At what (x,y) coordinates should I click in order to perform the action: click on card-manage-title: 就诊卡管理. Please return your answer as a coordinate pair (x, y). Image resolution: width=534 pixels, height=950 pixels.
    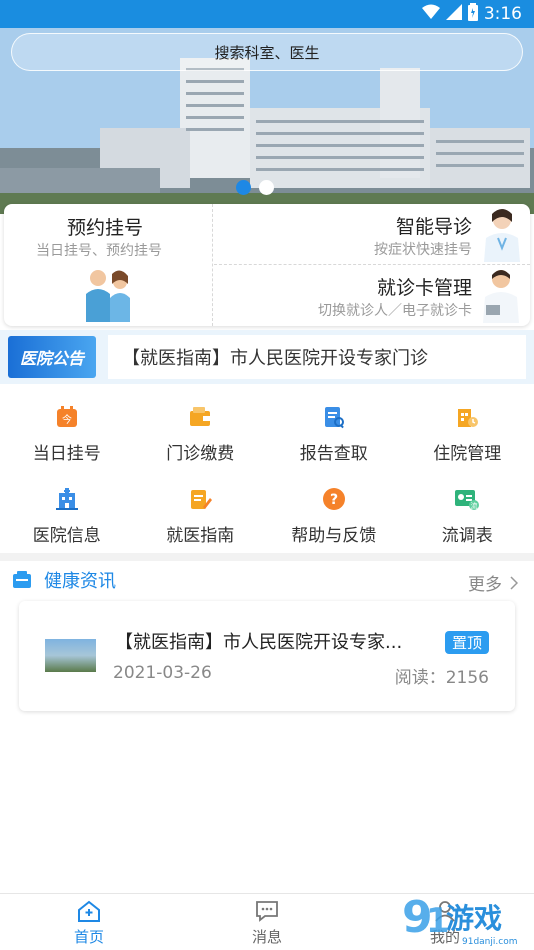
    Looking at the image, I should click on (424, 288).